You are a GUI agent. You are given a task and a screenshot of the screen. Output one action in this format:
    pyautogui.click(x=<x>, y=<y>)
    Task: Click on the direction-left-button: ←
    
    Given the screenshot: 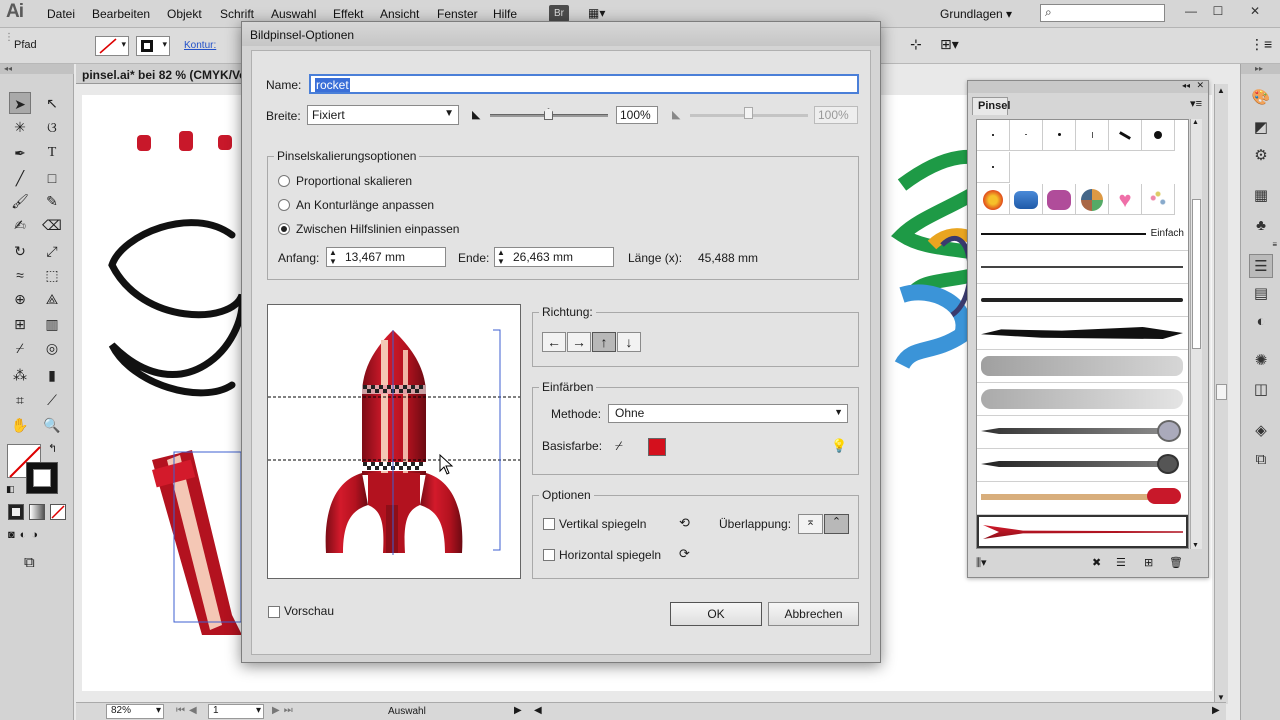 What is the action you would take?
    pyautogui.click(x=554, y=342)
    